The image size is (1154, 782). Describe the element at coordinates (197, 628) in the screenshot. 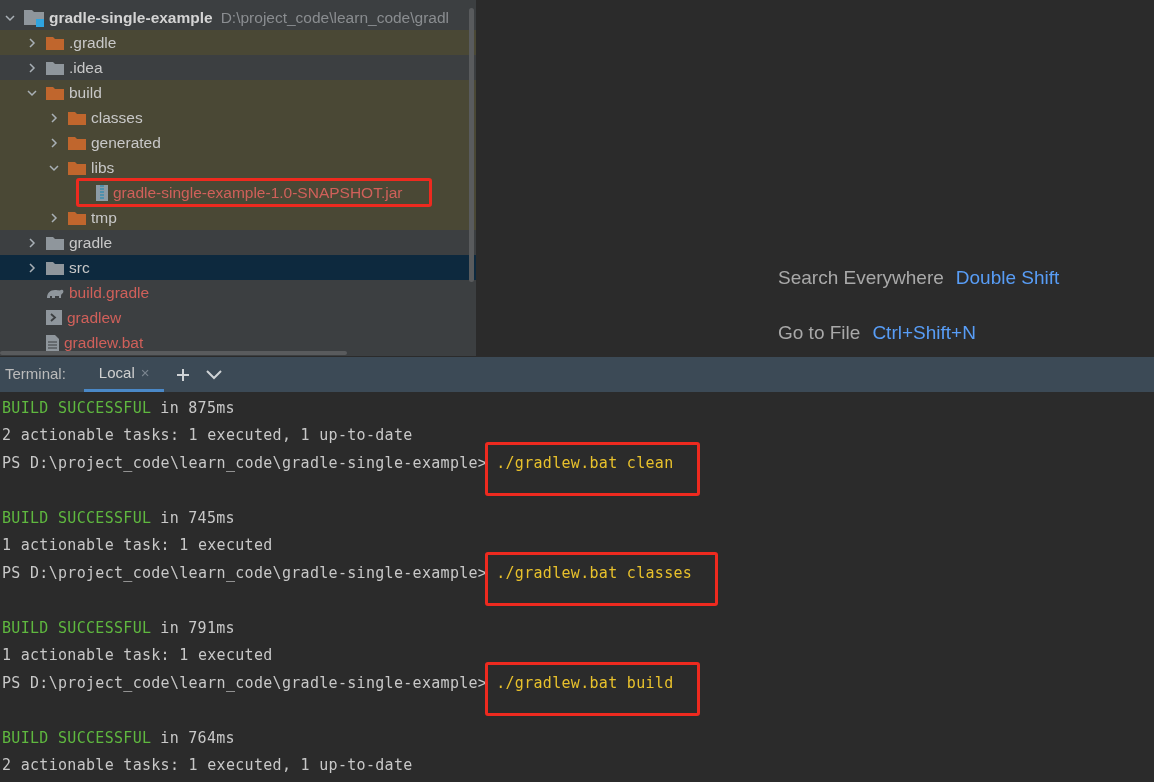

I see `build-time: in 791ms` at that location.